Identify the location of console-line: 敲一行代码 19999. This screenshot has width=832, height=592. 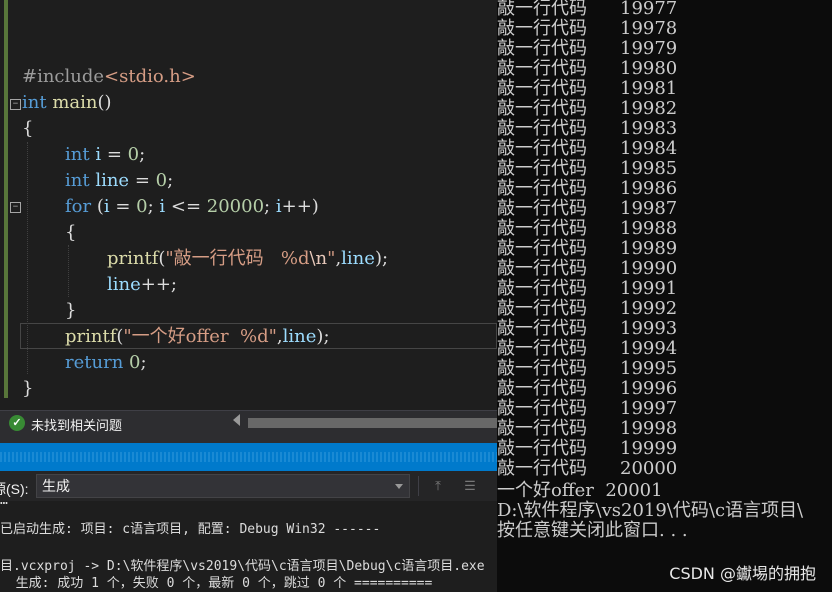
(587, 449).